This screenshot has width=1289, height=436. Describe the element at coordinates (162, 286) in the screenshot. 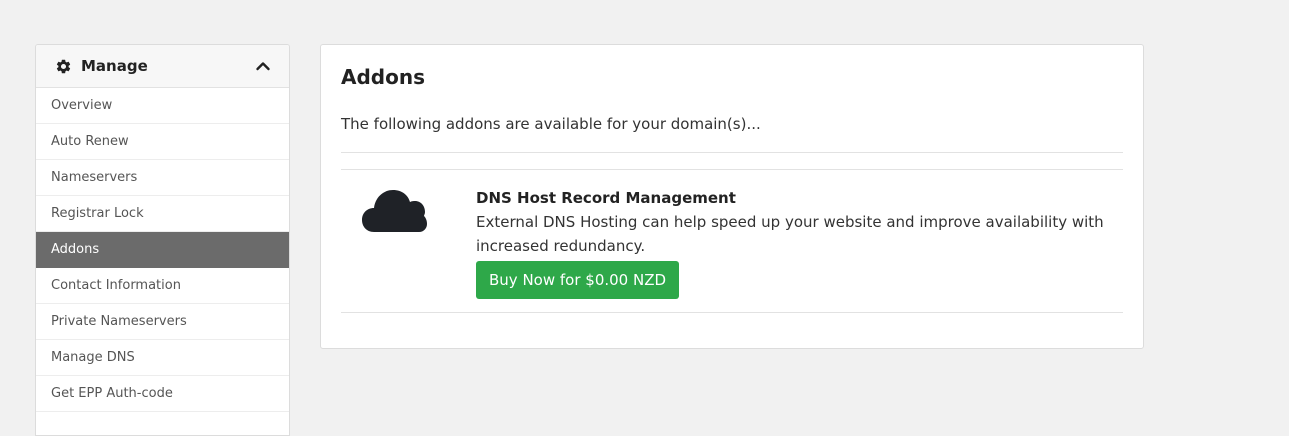

I see `sidebar-item-contact-information: Contact Information` at that location.